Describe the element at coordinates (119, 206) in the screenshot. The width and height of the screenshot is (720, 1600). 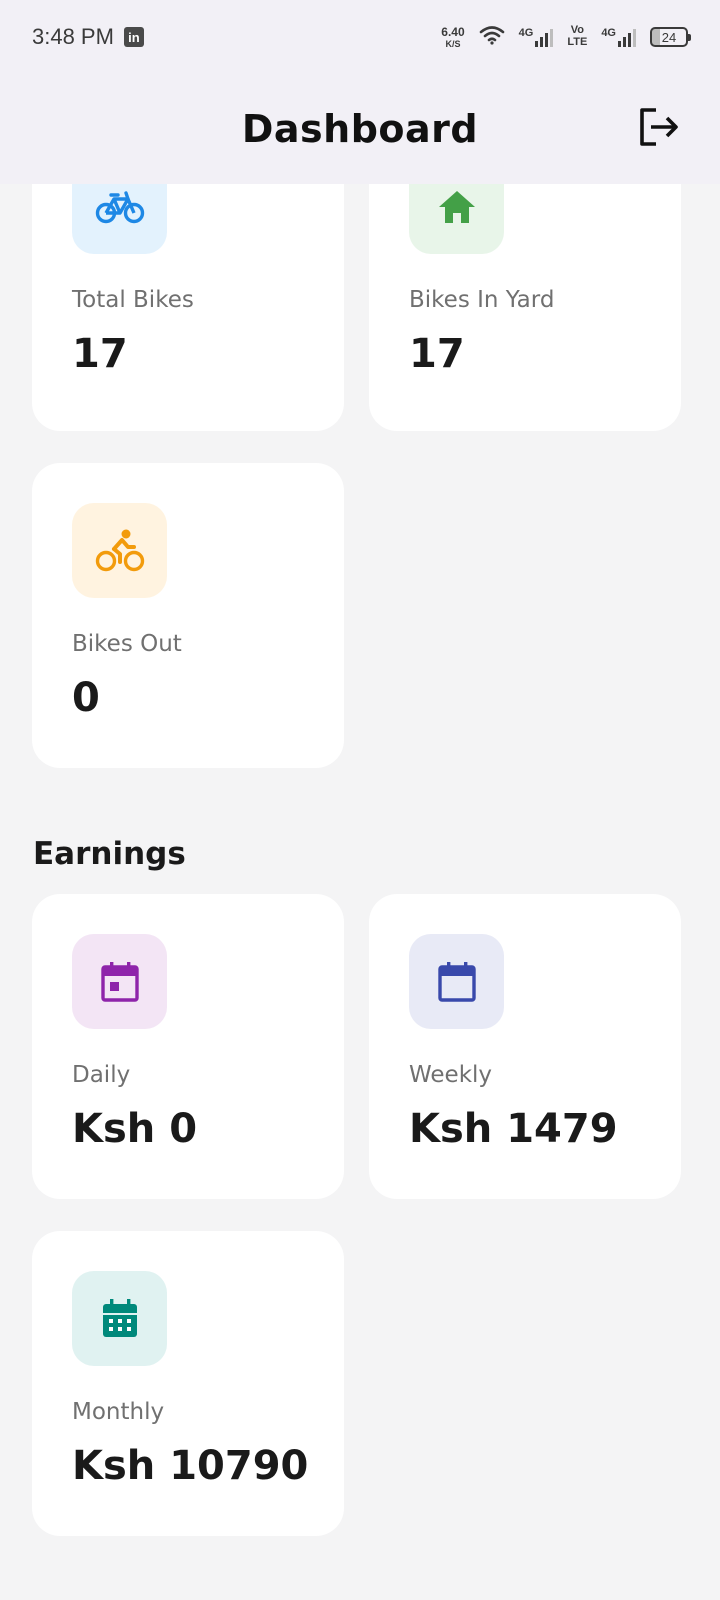
I see `bicycle-icon` at that location.